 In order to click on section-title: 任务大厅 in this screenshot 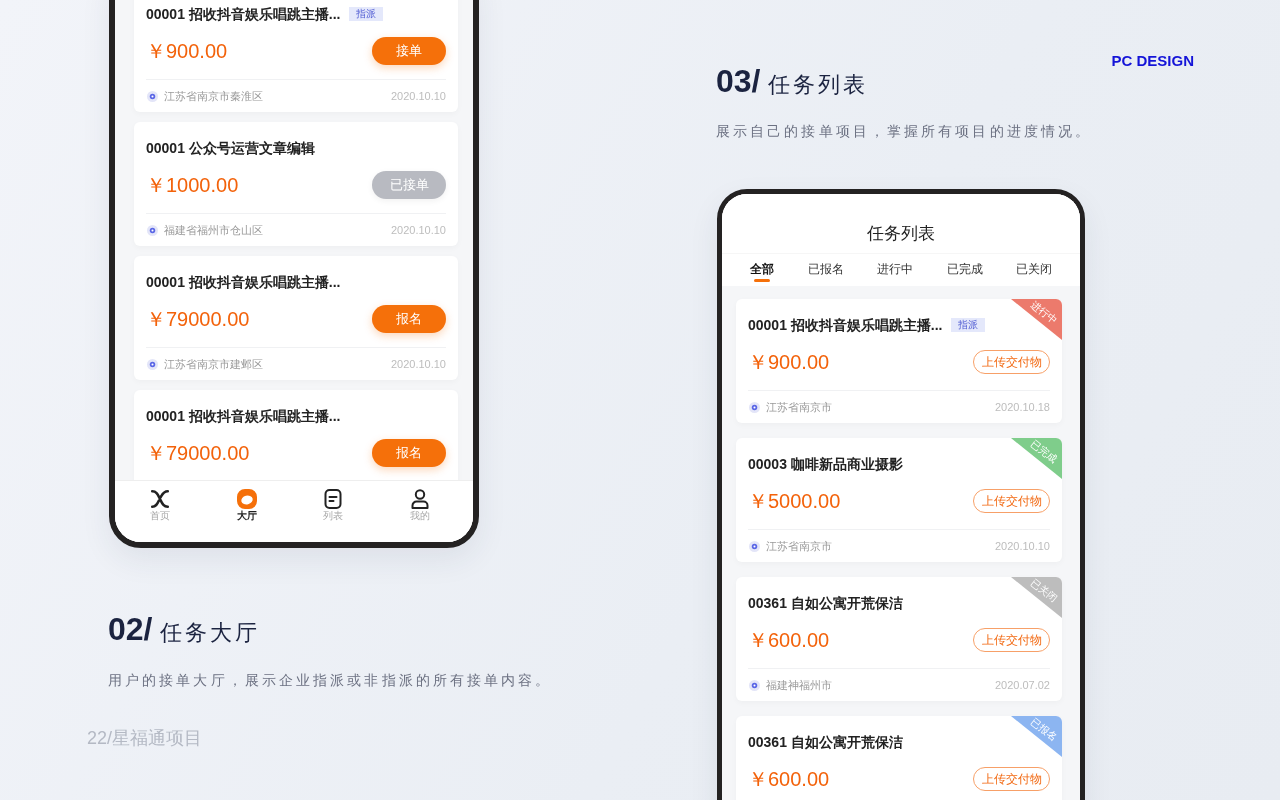, I will do `click(210, 633)`.